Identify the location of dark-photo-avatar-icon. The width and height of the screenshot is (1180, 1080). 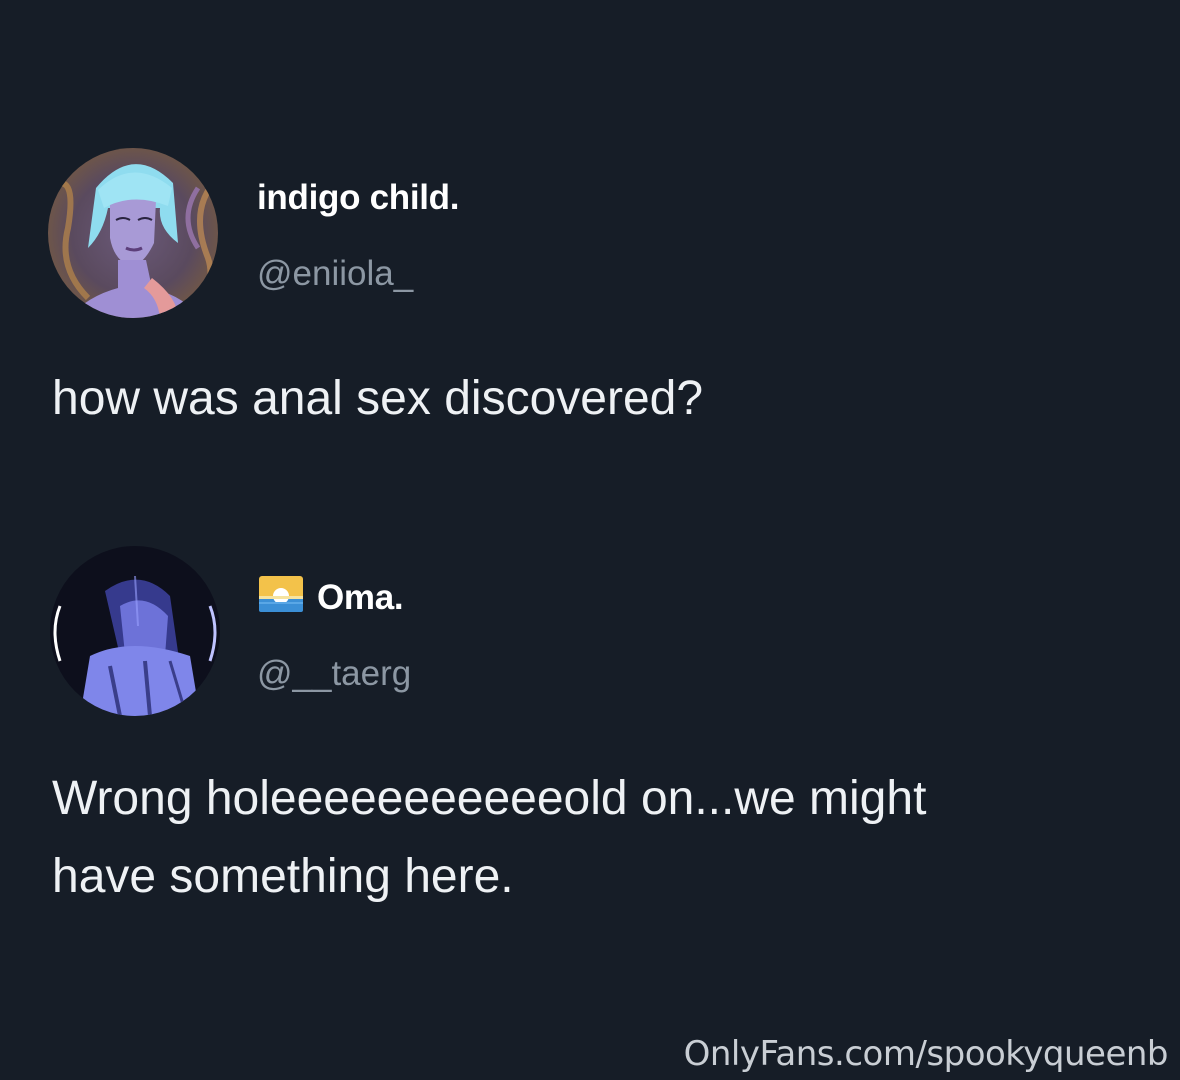
(135, 631).